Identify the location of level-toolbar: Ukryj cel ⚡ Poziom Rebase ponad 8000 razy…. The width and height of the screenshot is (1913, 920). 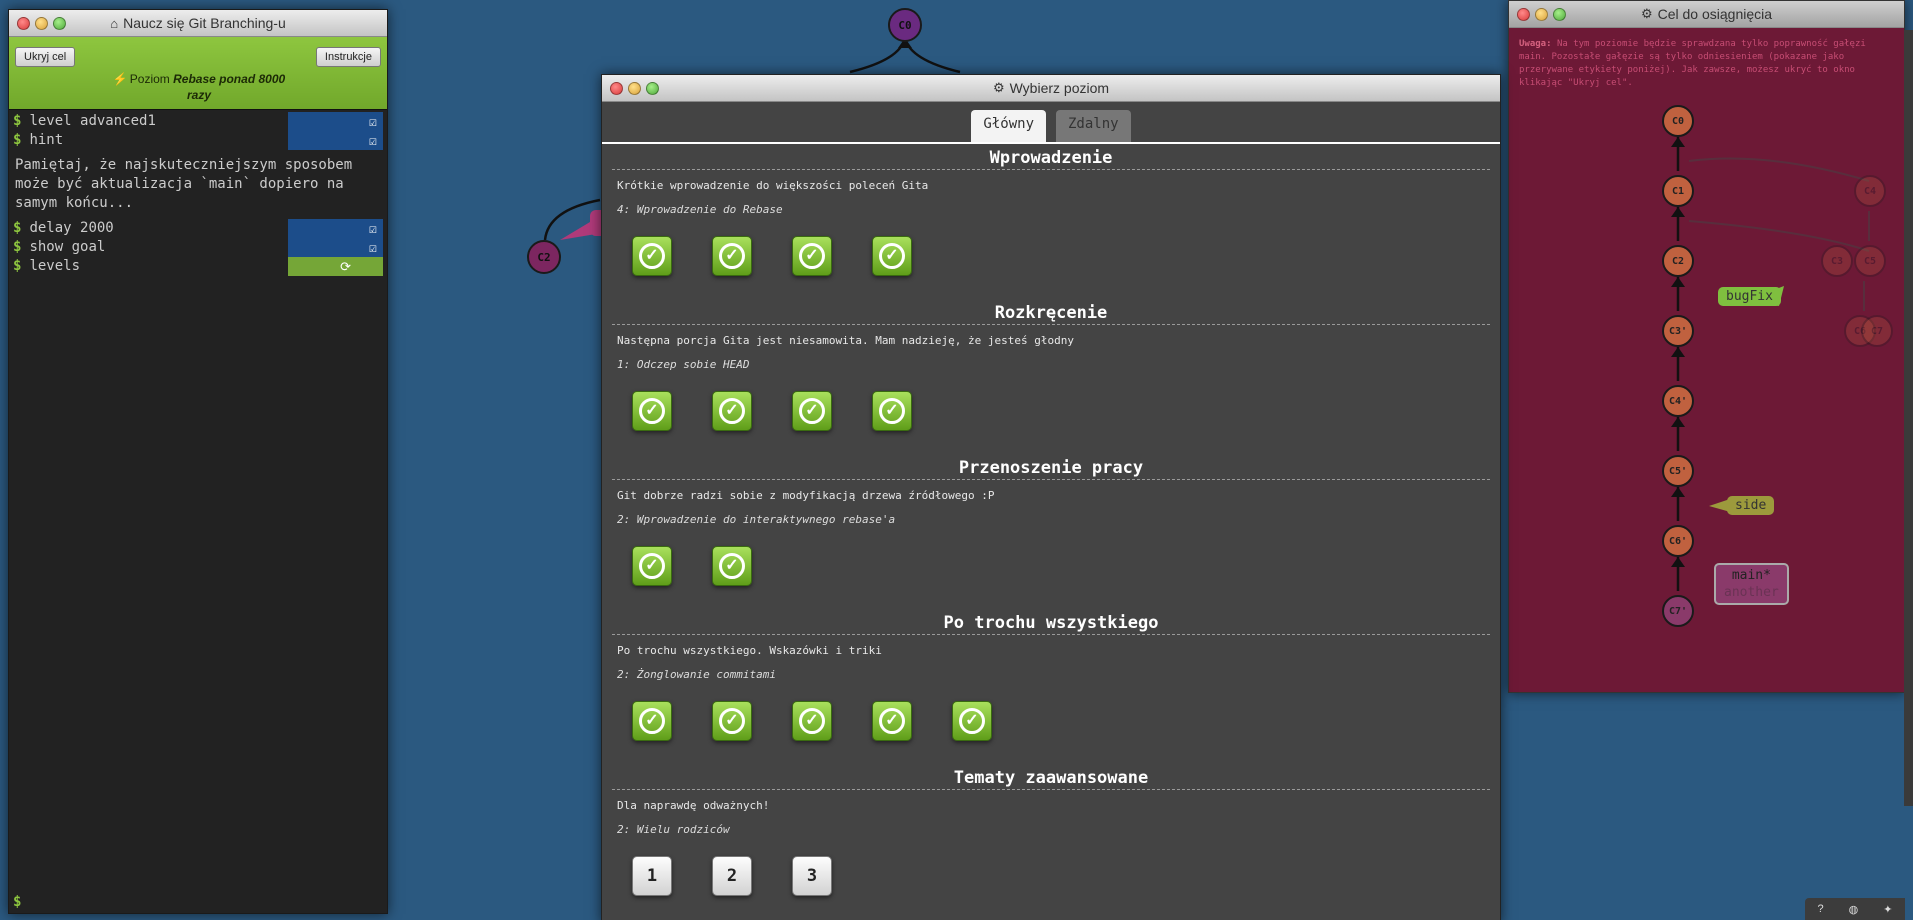
(198, 73).